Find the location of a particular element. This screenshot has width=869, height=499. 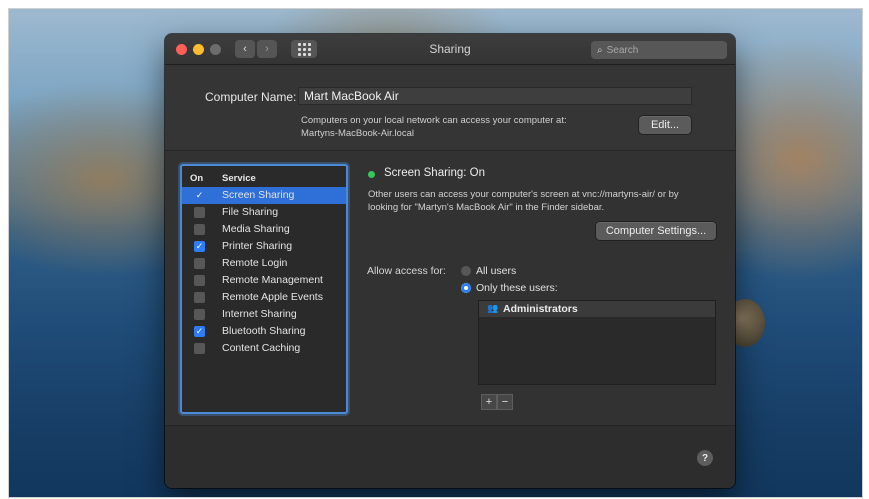

allowed-users-list: 👥 Administrators is located at coordinates (597, 342).